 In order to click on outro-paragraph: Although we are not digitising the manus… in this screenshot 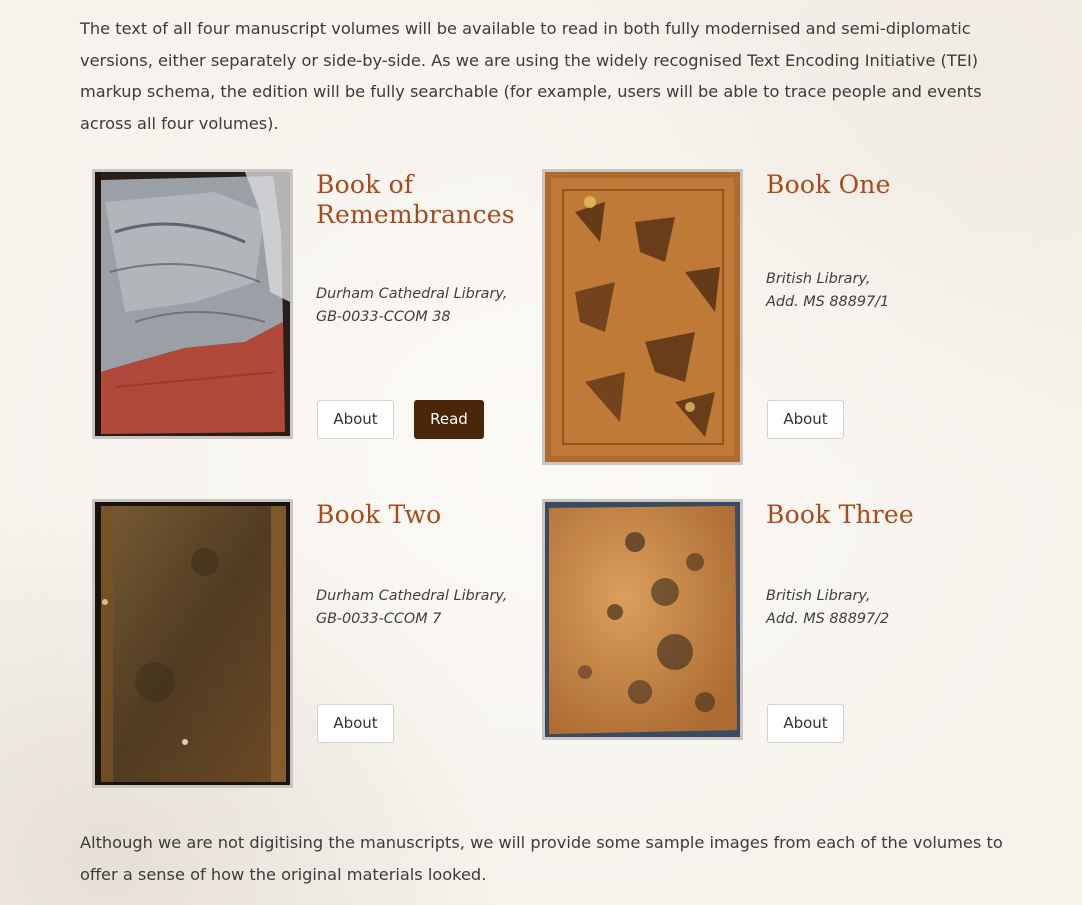, I will do `click(541, 858)`.